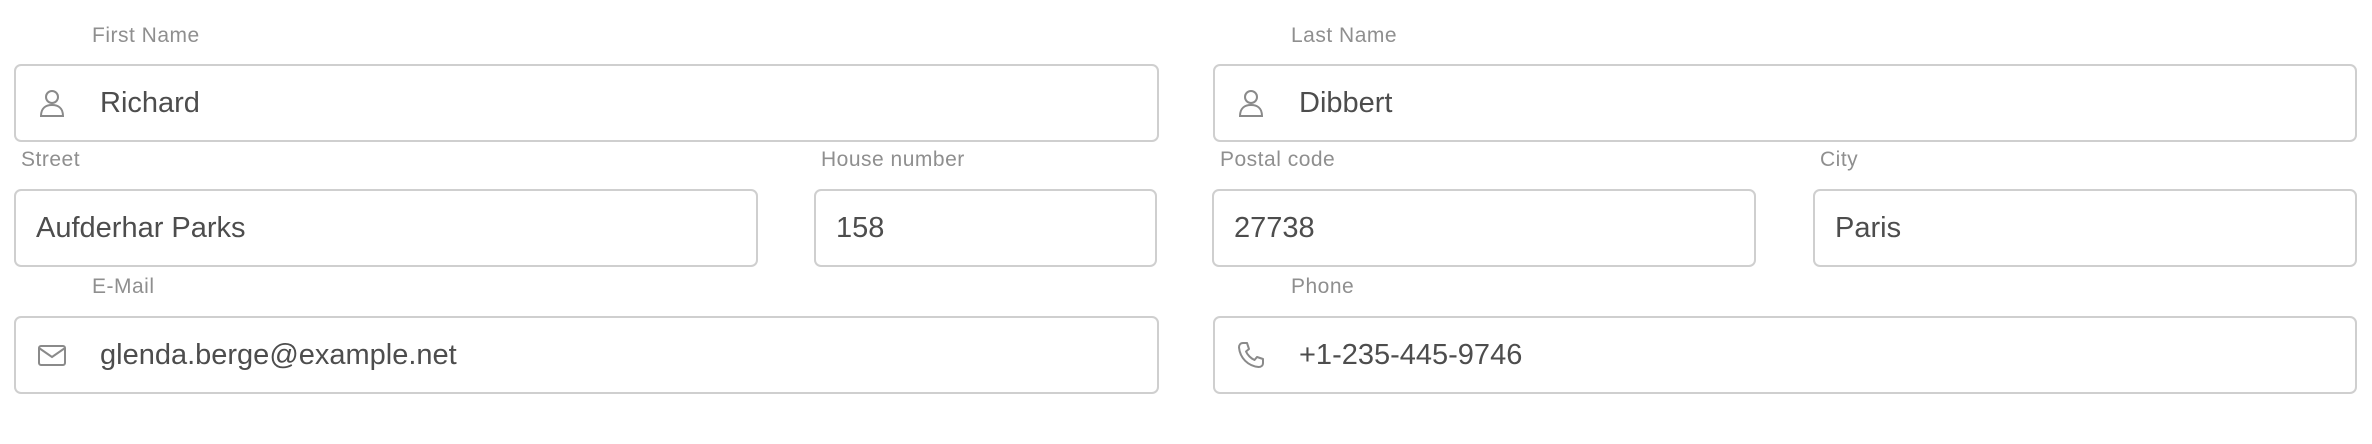 The image size is (2372, 444). What do you see at coordinates (1278, 159) in the screenshot?
I see `postal-code-label: Postal code` at bounding box center [1278, 159].